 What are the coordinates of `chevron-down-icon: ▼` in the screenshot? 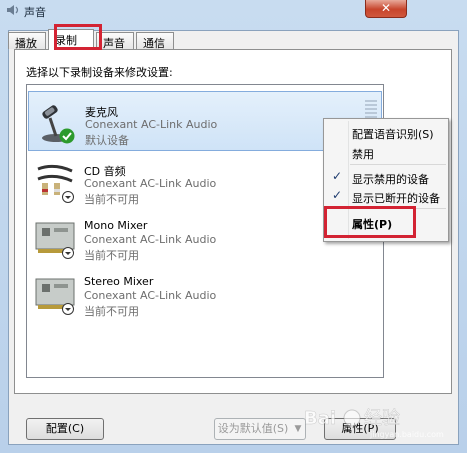 It's located at (298, 429).